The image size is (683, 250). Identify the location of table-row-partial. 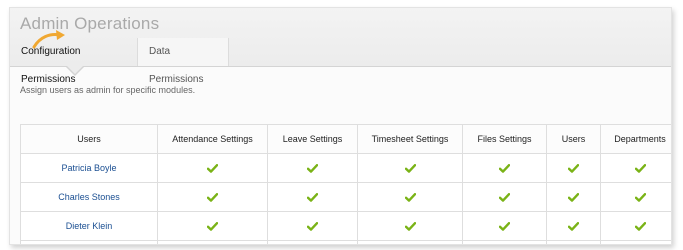
(345, 242).